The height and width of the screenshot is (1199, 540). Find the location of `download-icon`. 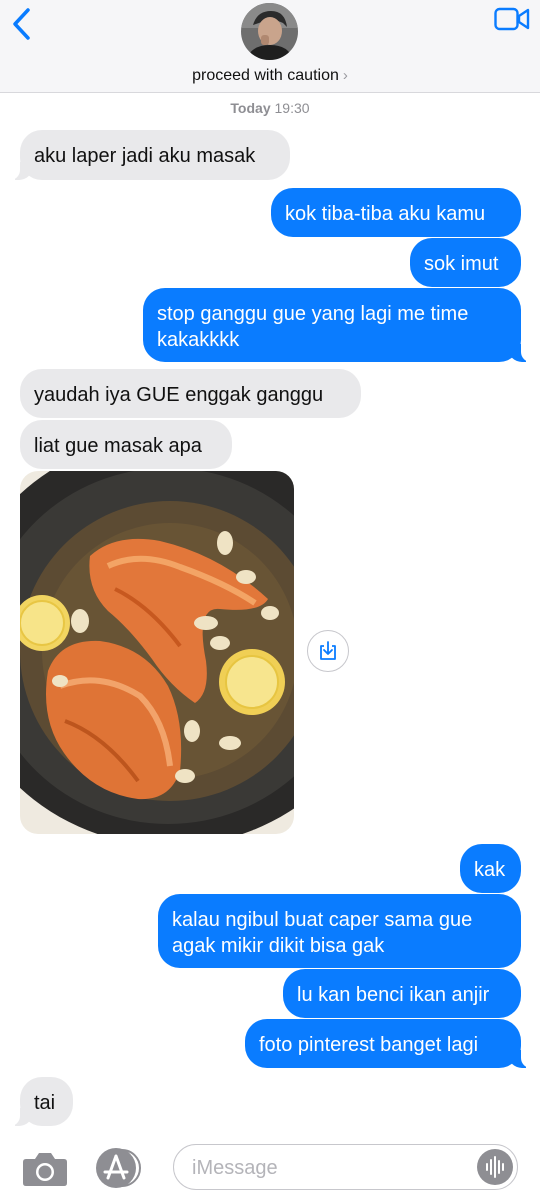

download-icon is located at coordinates (328, 650).